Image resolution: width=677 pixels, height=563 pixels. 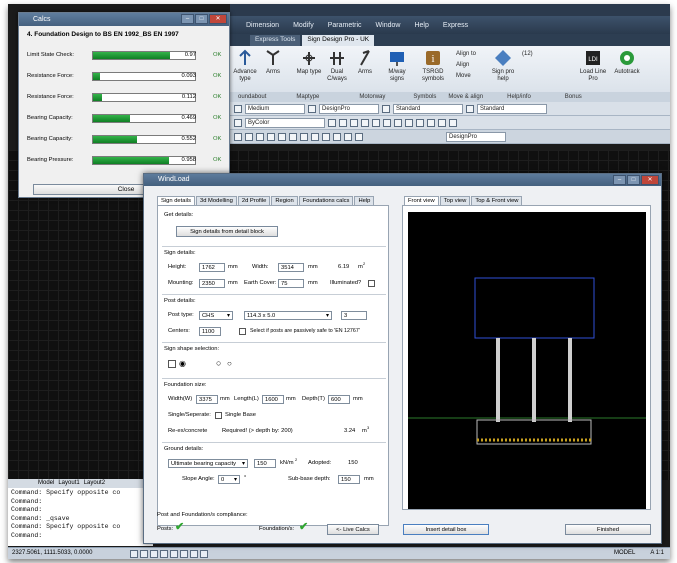 What do you see at coordinates (218, 415) in the screenshot?
I see `single-base-checkbox` at bounding box center [218, 415].